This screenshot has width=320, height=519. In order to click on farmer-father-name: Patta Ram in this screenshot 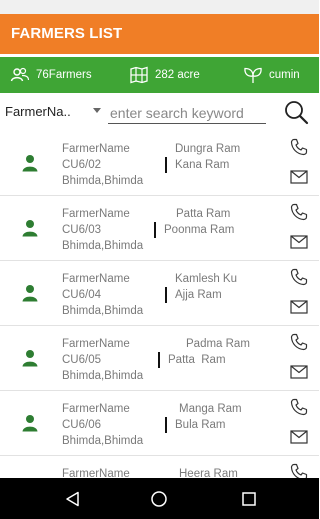, I will do `click(197, 360)`.